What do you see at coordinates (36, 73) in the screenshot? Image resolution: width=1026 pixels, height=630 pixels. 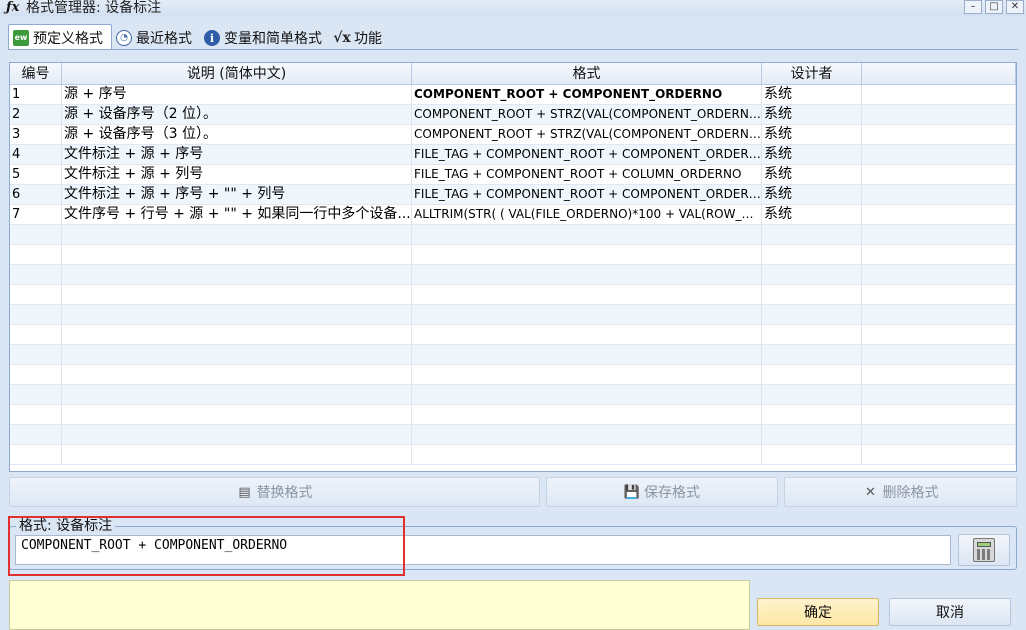 I see `column-header-number: 编号` at bounding box center [36, 73].